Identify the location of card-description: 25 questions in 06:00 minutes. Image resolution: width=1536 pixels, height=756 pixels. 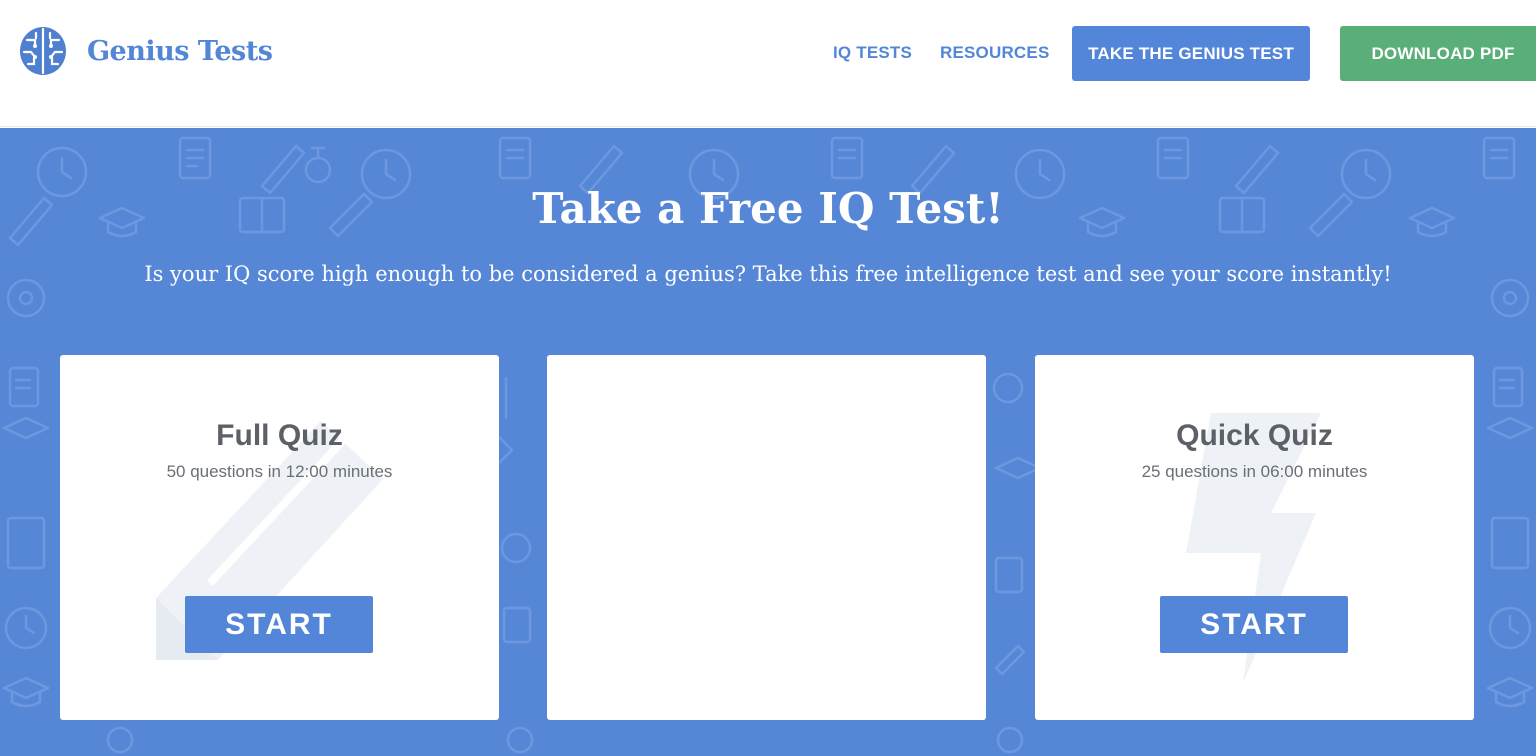
(1254, 471).